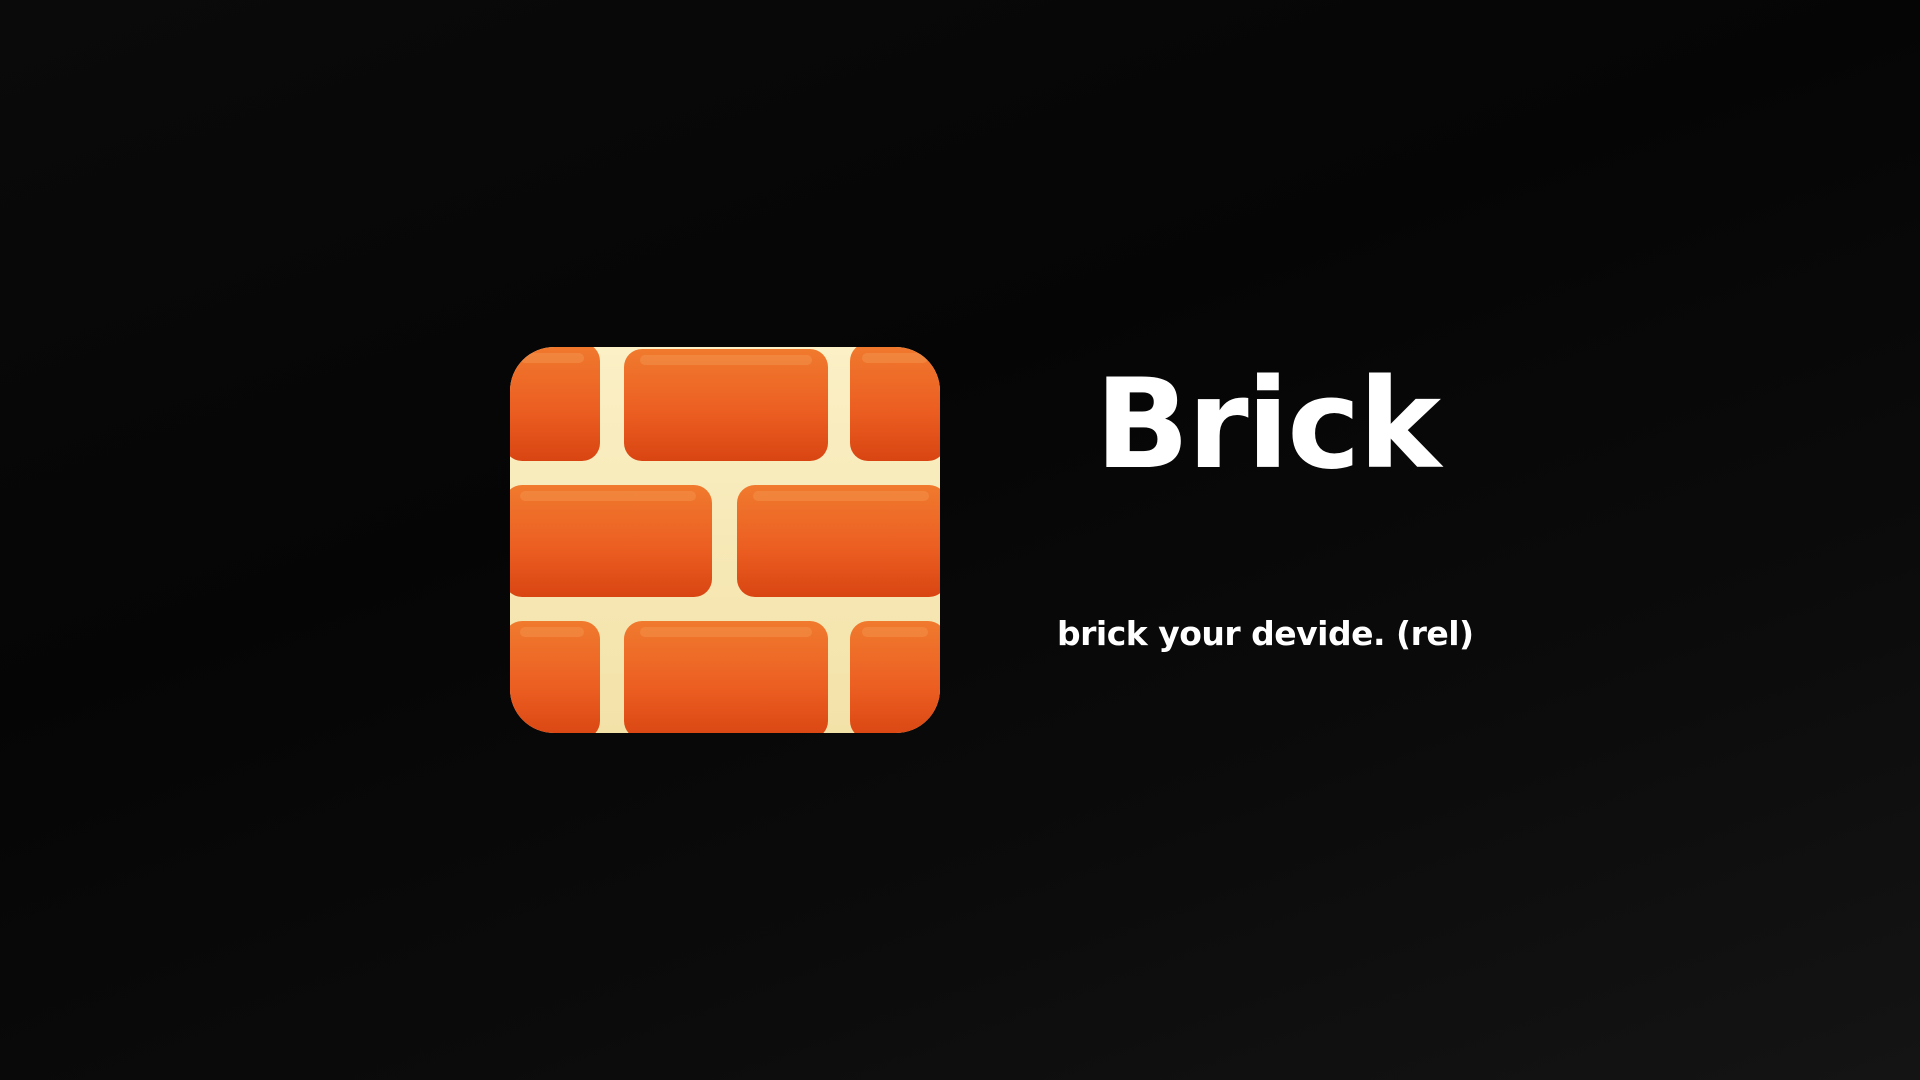  What do you see at coordinates (1268, 425) in the screenshot?
I see `app-title: Brick` at bounding box center [1268, 425].